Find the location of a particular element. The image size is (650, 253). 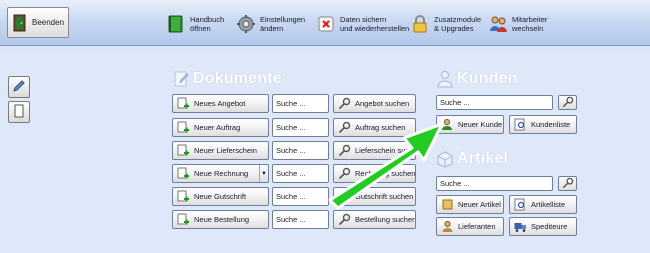

new-customer-button: Neuer Kunde is located at coordinates (470, 124).